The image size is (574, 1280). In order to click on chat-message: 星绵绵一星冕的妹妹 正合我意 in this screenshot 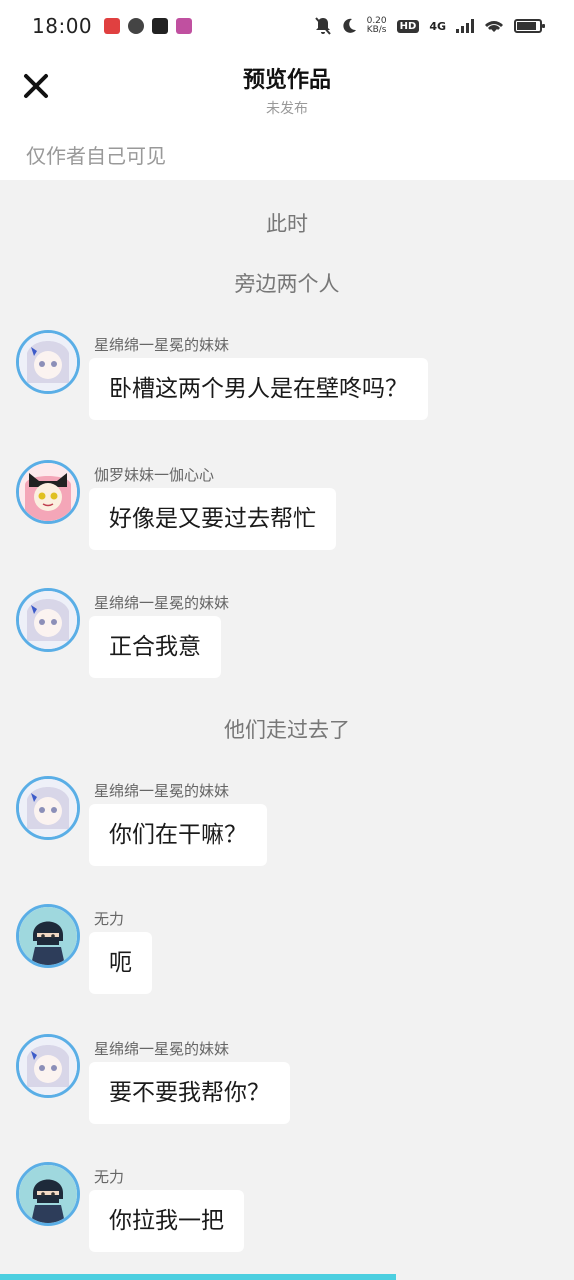, I will do `click(286, 634)`.